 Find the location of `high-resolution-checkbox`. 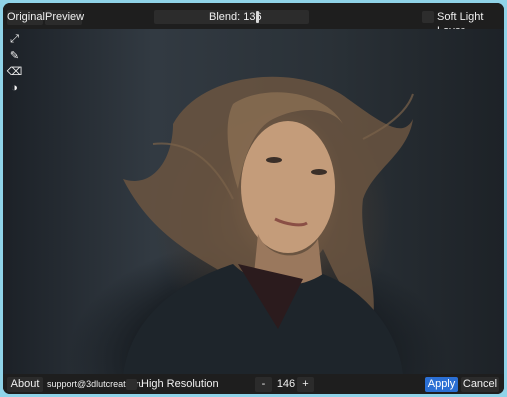

high-resolution-checkbox is located at coordinates (131, 384).